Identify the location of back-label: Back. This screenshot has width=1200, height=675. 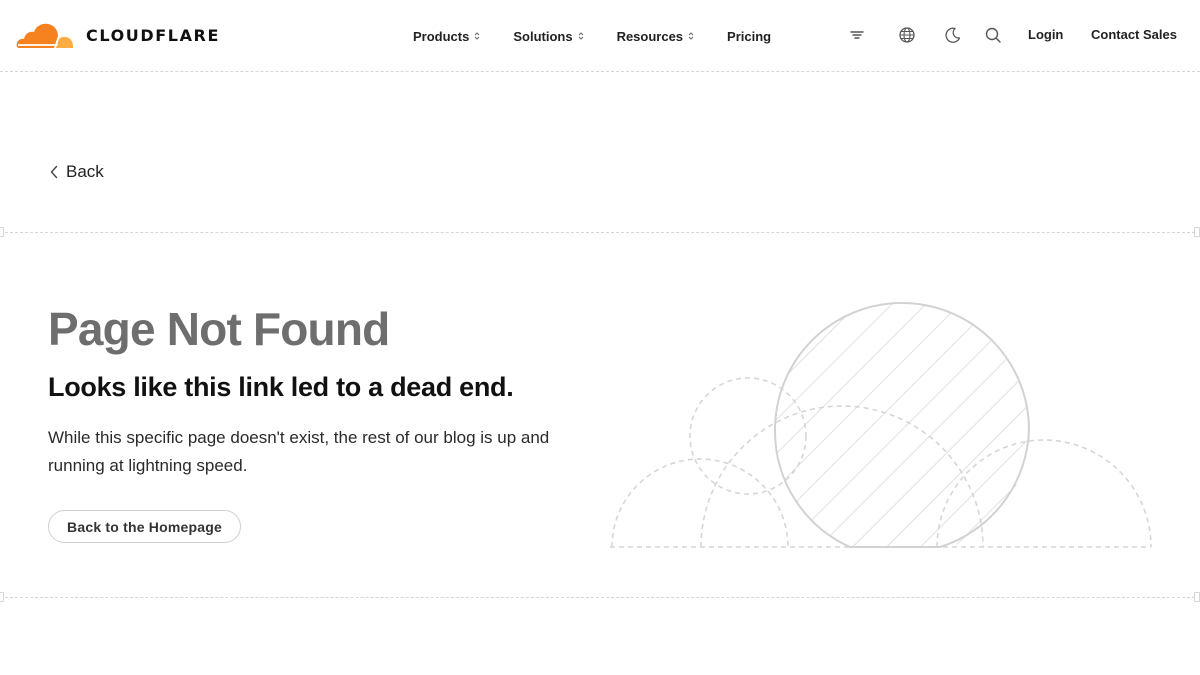
(85, 171).